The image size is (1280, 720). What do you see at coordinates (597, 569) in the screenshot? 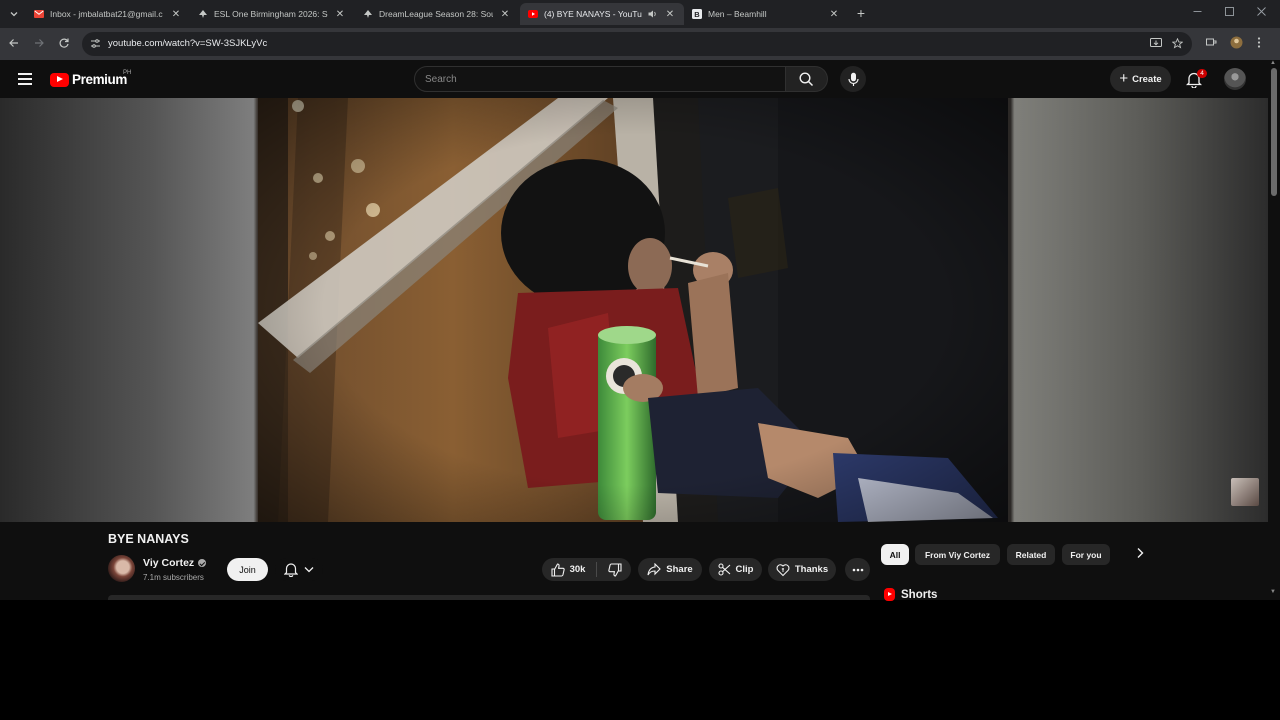
I see `divider` at bounding box center [597, 569].